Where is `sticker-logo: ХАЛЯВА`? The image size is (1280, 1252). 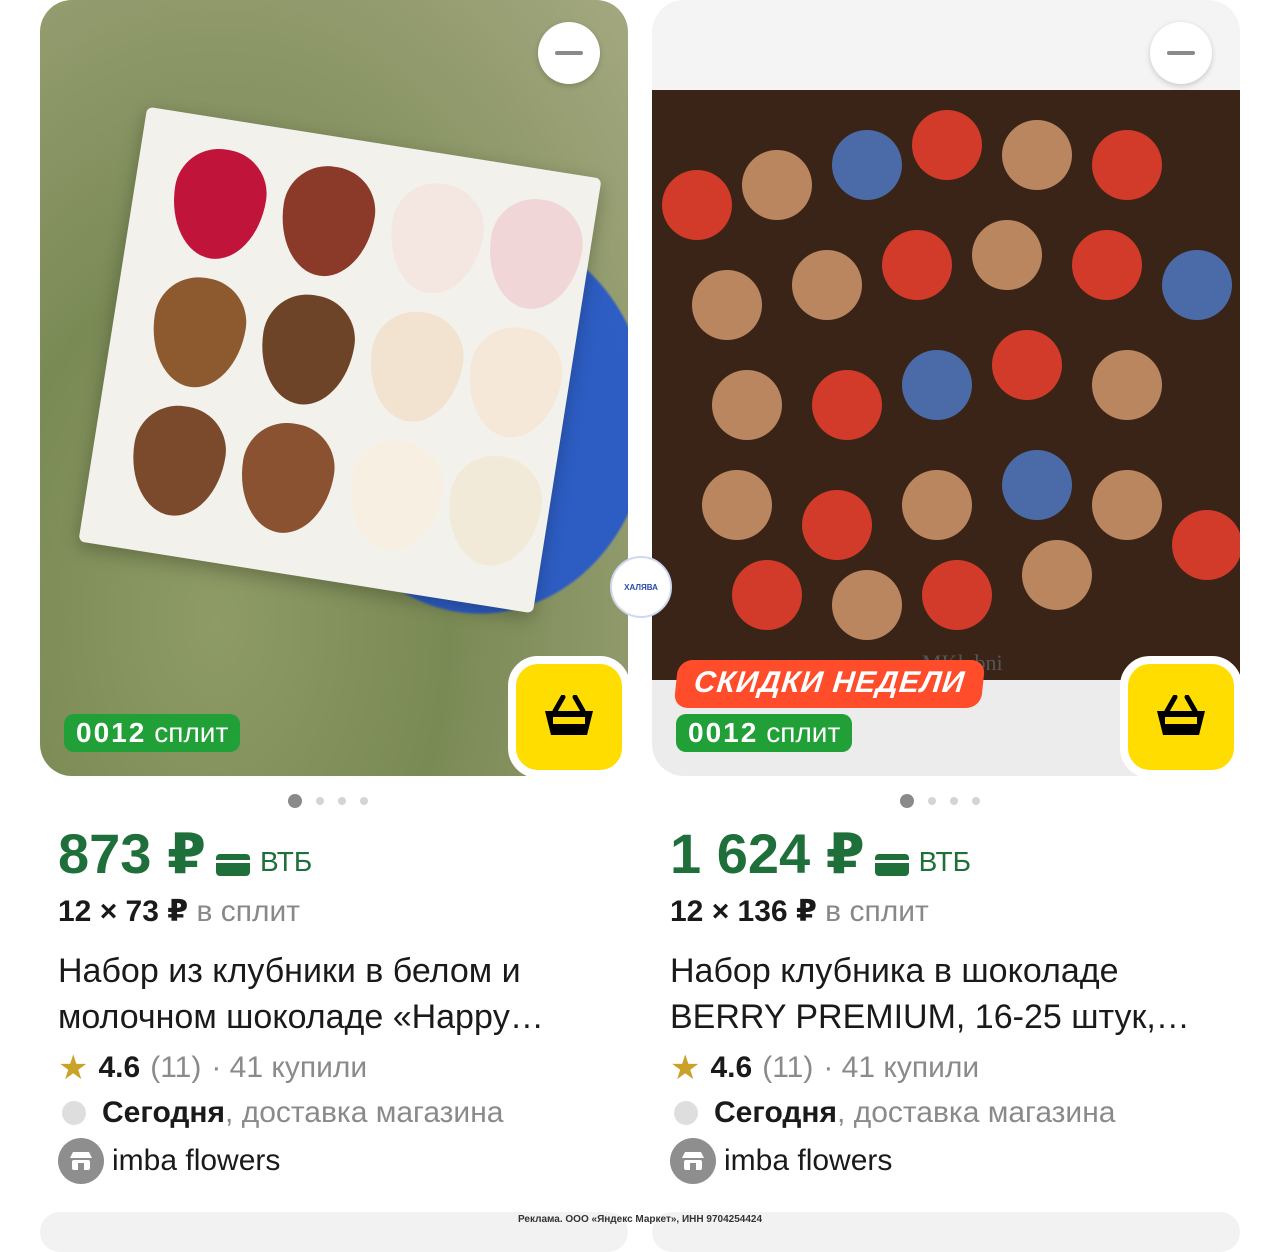
sticker-logo: ХАЛЯВА is located at coordinates (641, 587).